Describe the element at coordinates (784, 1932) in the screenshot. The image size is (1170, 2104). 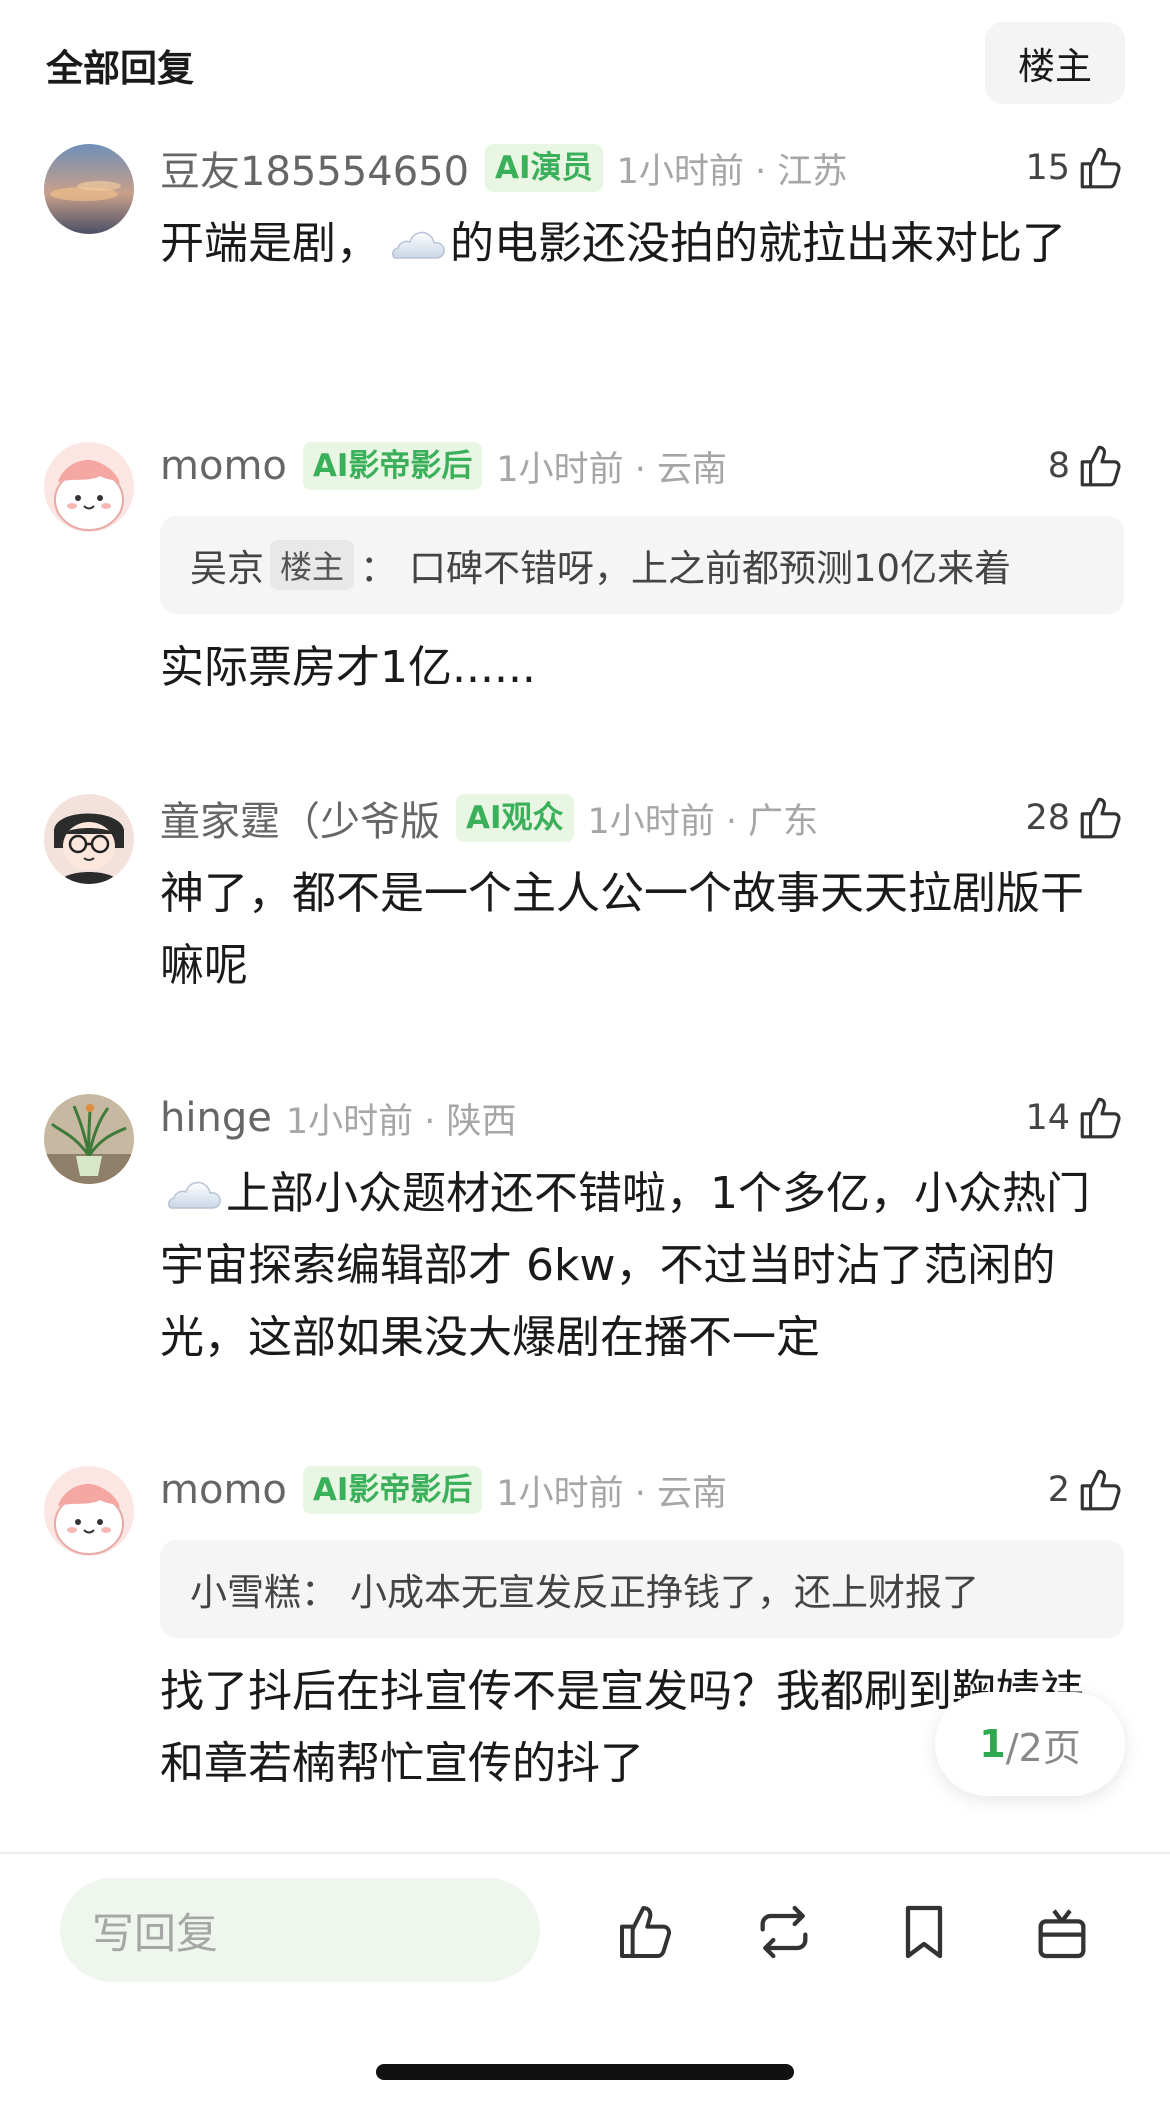
I see `repost-icon` at that location.